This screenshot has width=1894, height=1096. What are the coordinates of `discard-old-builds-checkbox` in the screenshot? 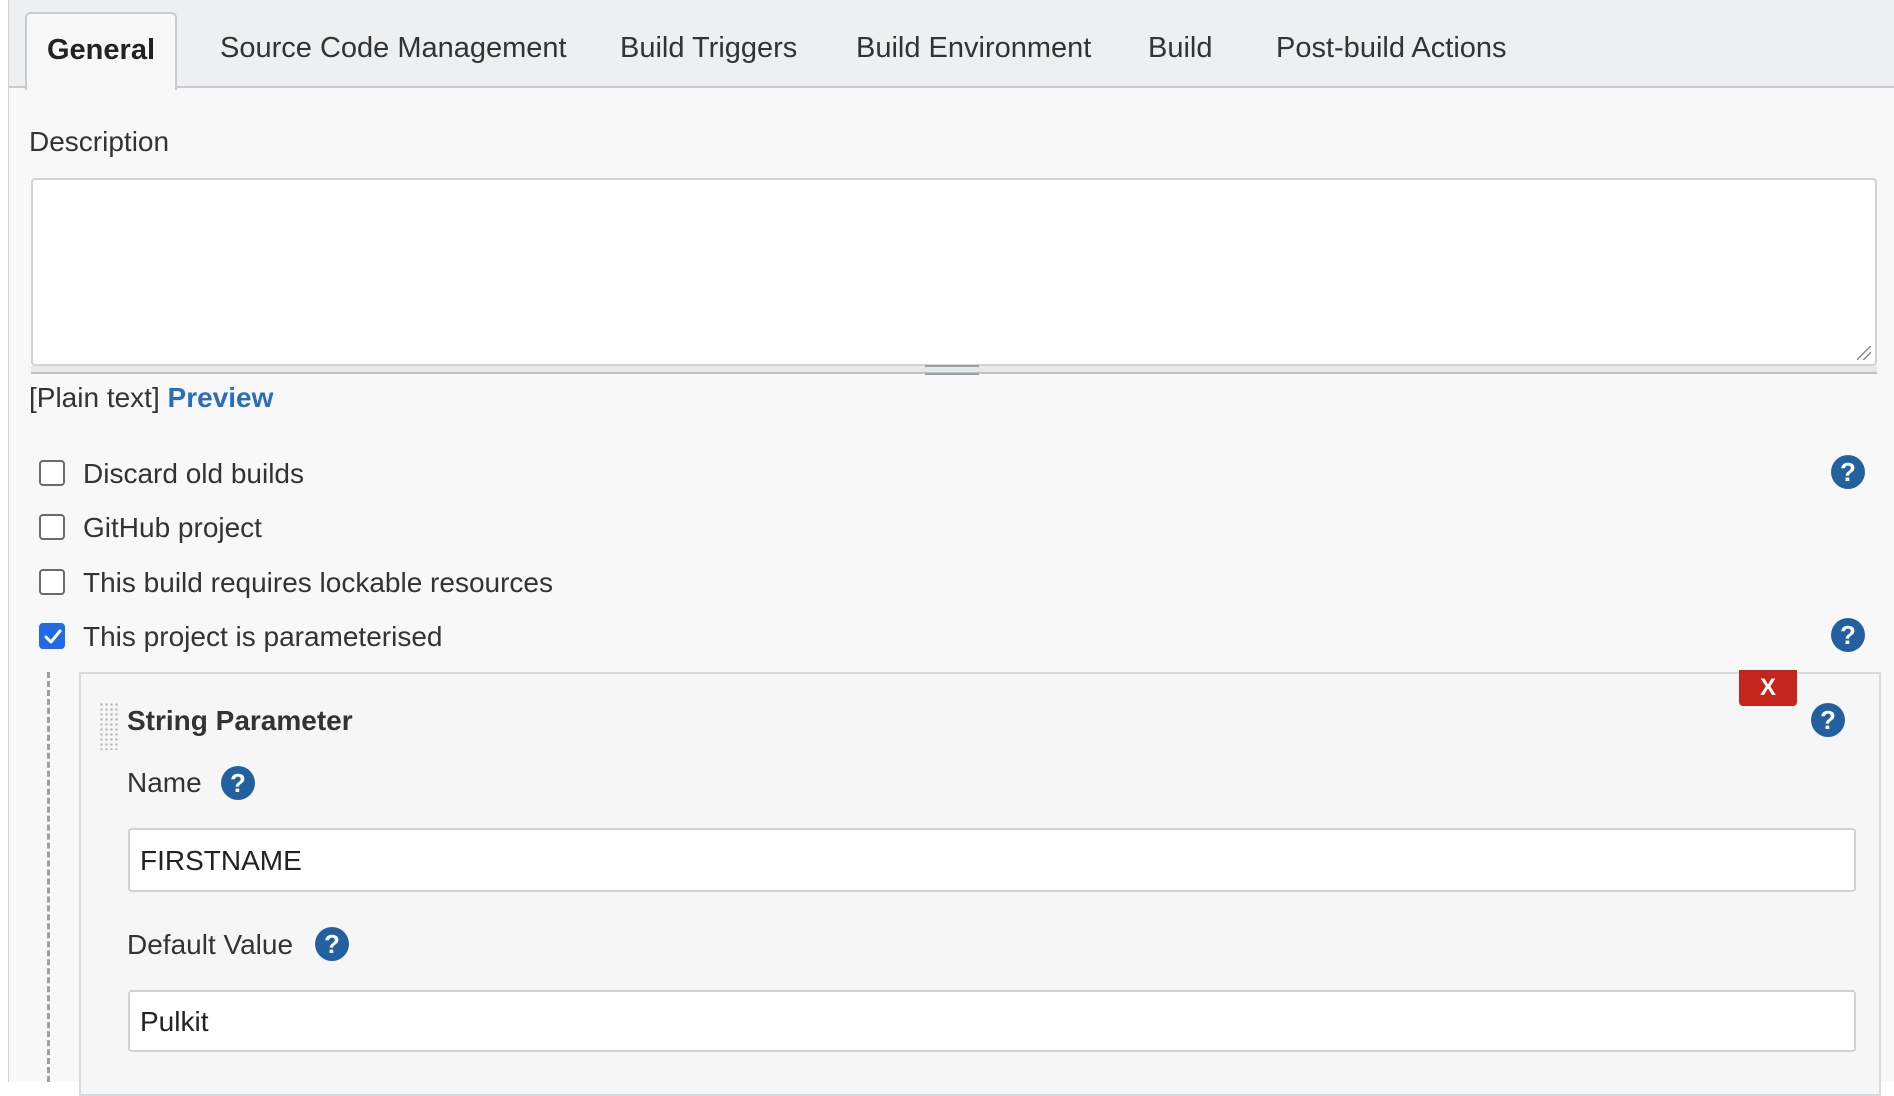 It's located at (52, 473).